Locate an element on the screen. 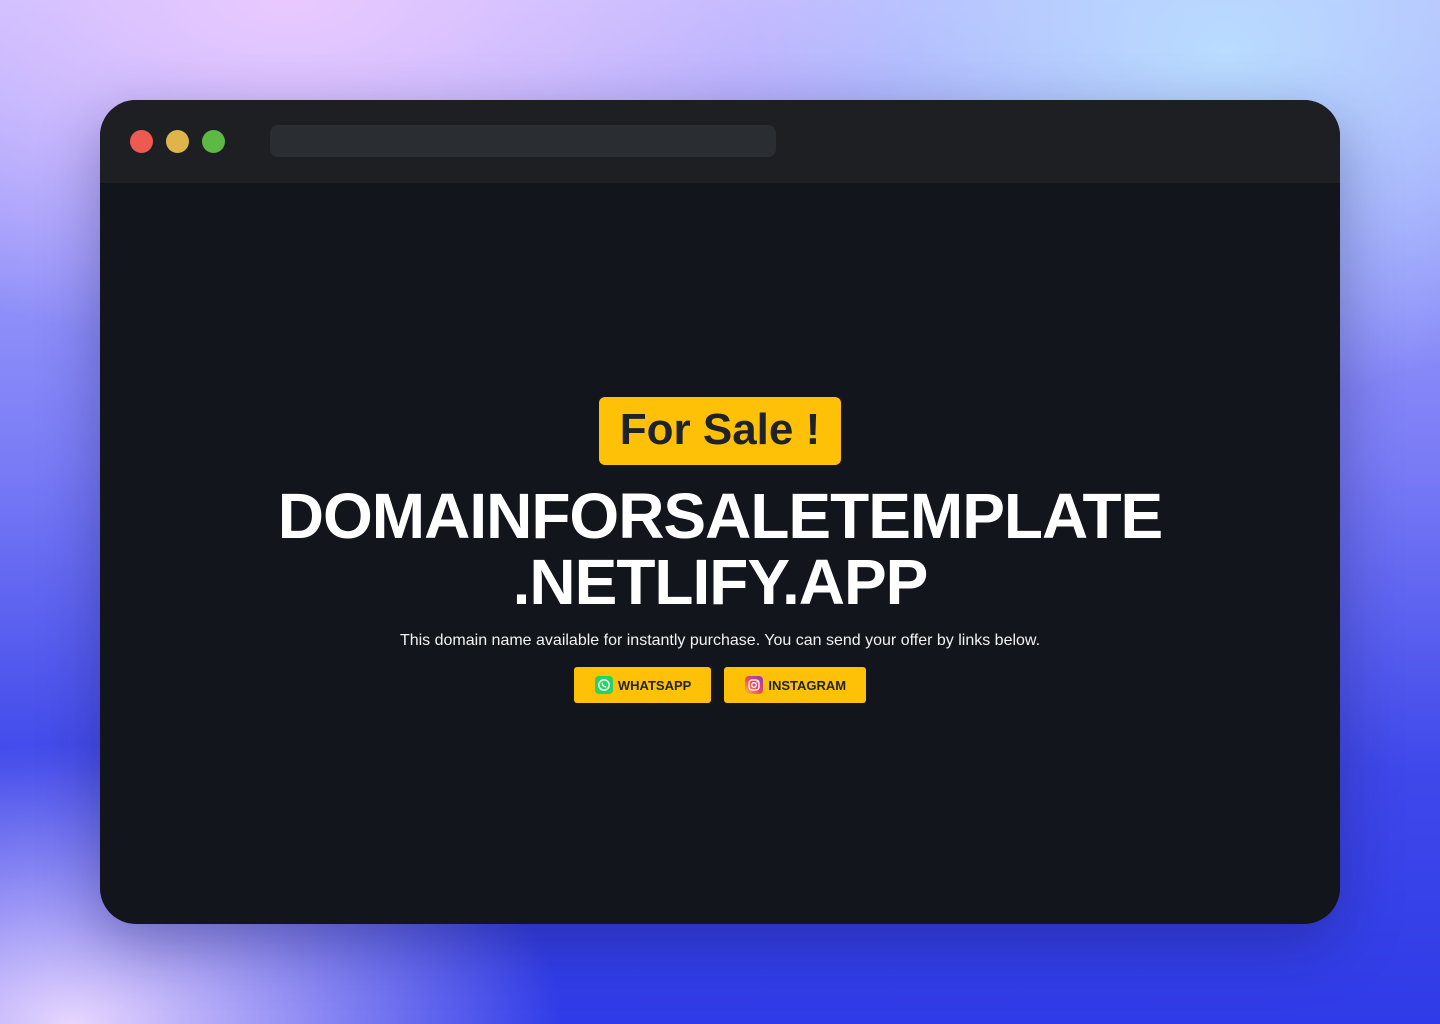 The image size is (1440, 1024). whatsapp-button: WHATSAPP is located at coordinates (642, 685).